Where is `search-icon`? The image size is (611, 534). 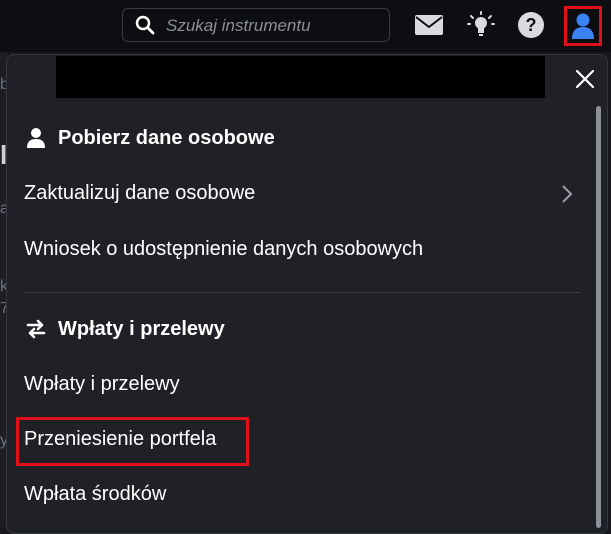 search-icon is located at coordinates (145, 25).